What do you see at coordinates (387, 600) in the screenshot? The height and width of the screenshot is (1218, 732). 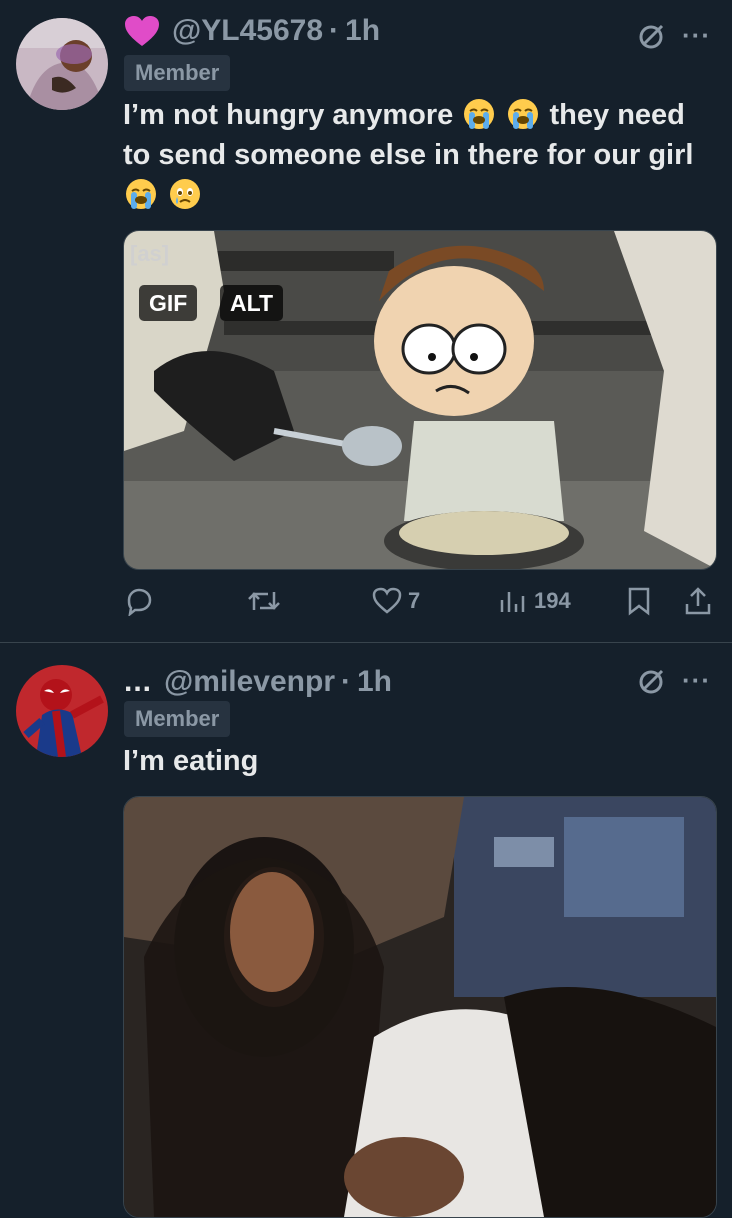 I see `like-icon` at bounding box center [387, 600].